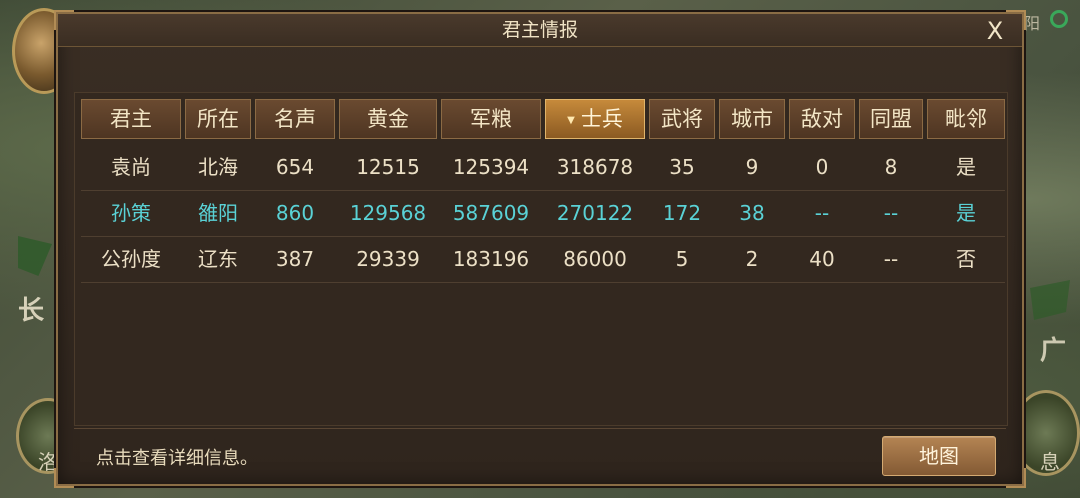 This screenshot has width=1080, height=498. Describe the element at coordinates (1053, 351) in the screenshot. I see `map-city-label: 广` at that location.